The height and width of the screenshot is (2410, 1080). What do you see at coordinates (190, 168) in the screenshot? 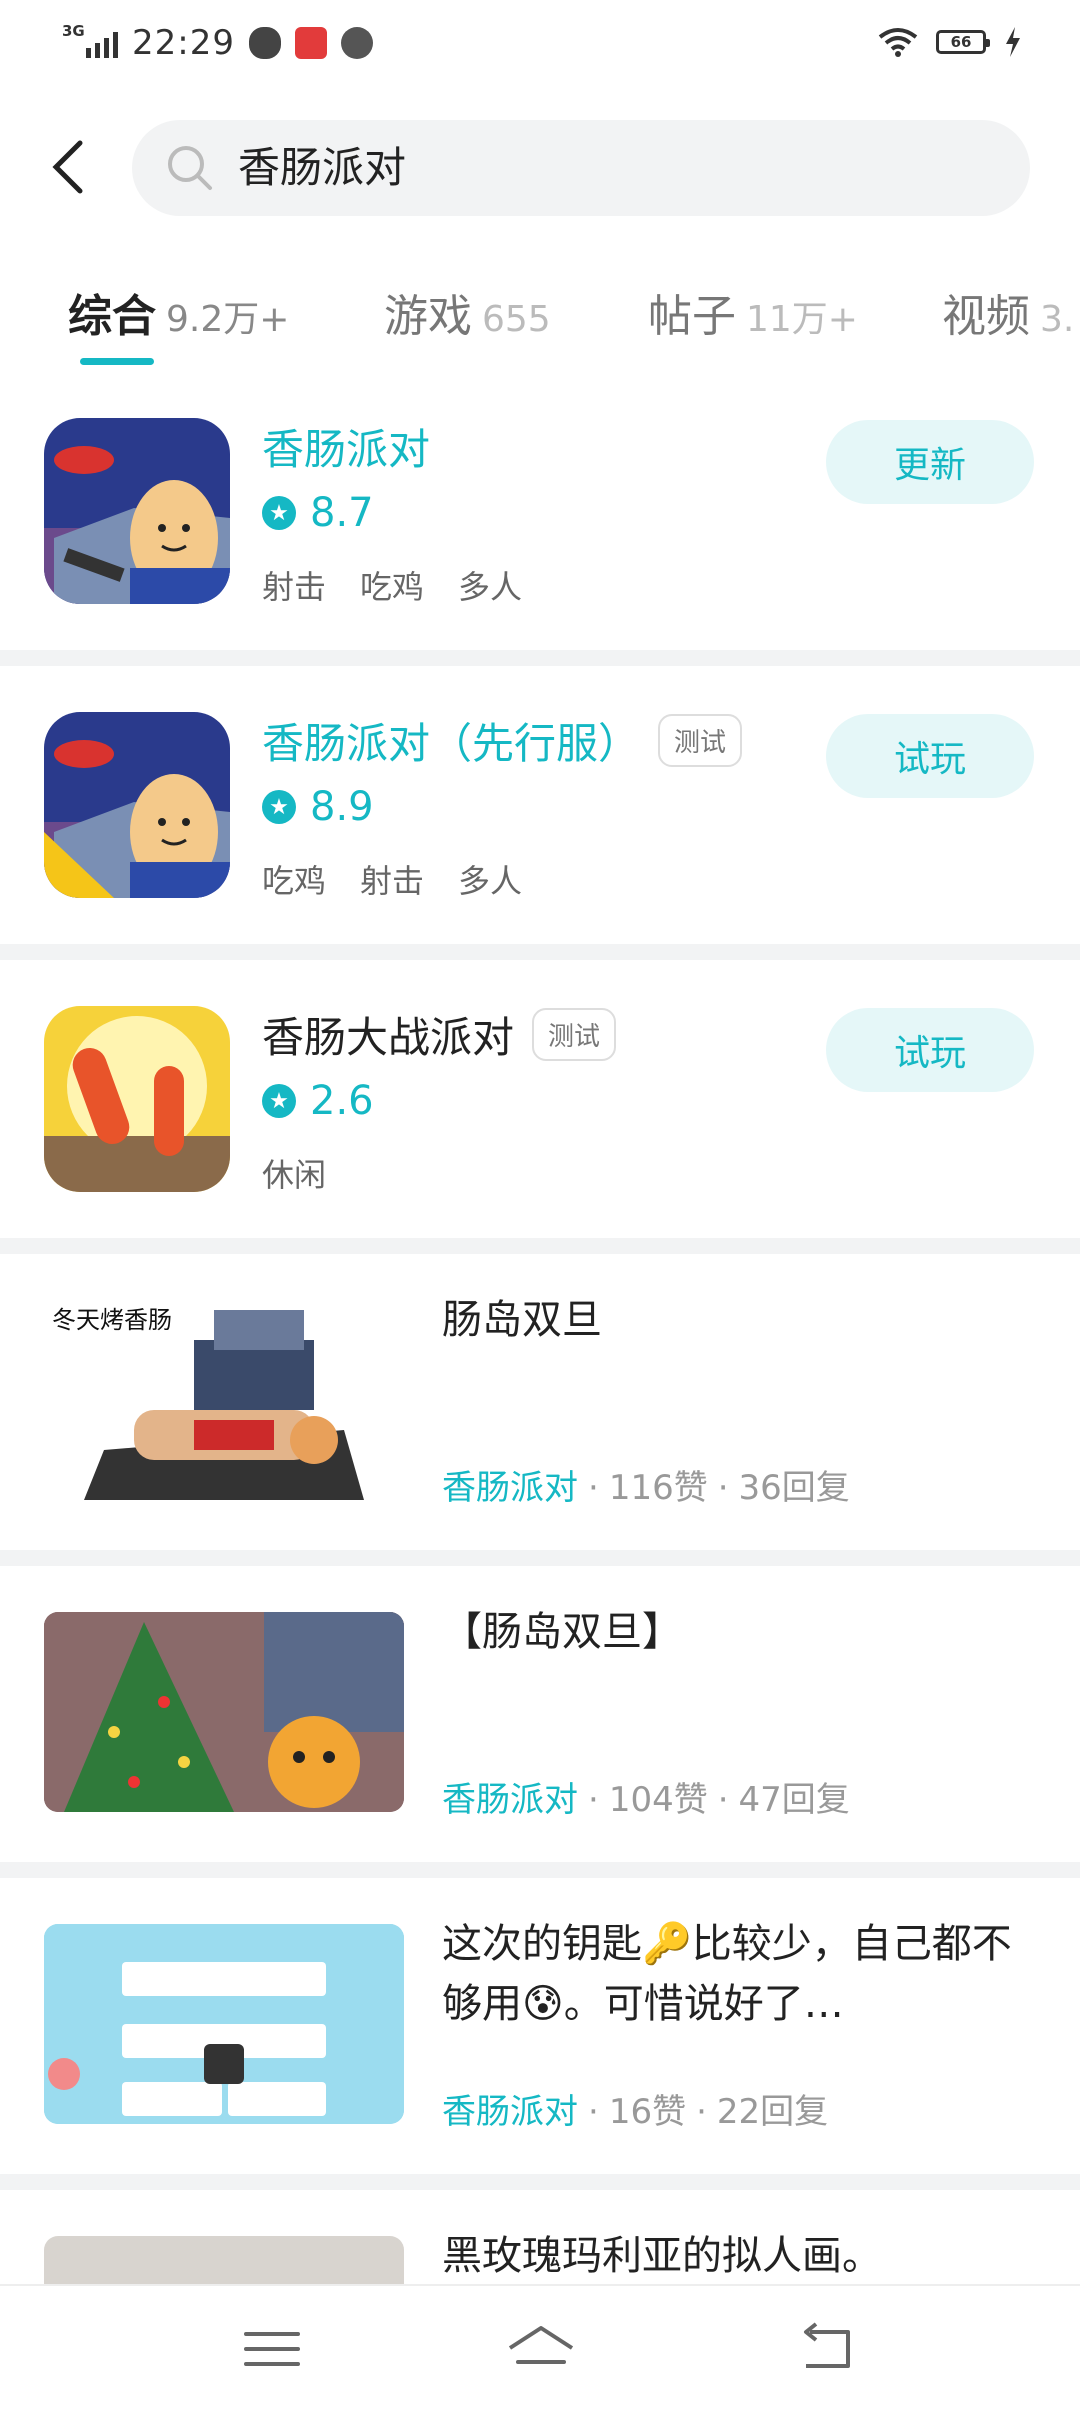
I see `search-icon` at bounding box center [190, 168].